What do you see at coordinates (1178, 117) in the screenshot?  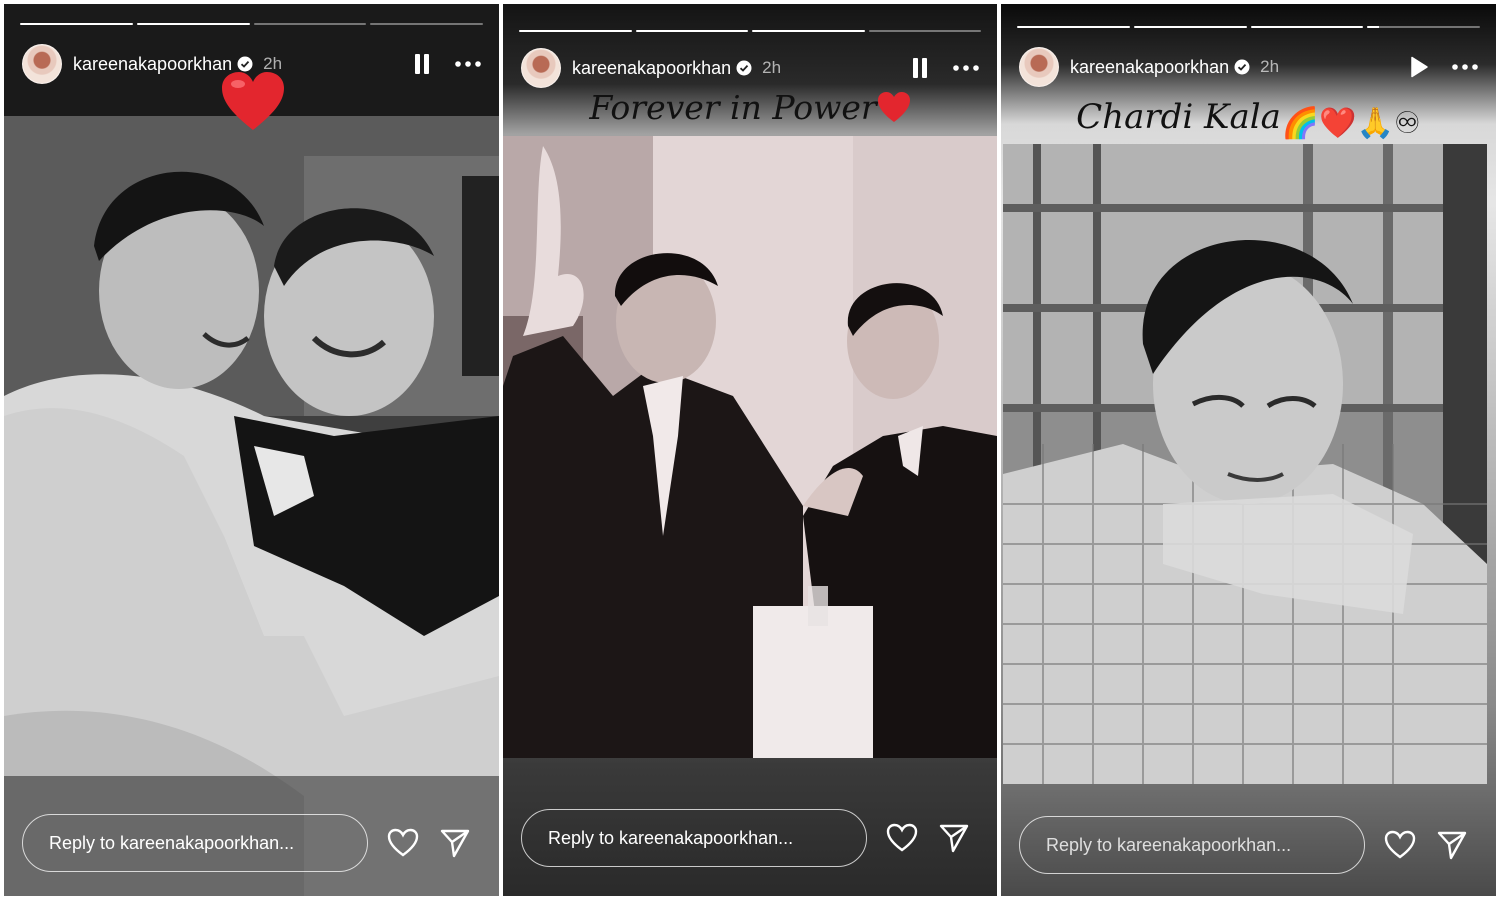 I see `caption-text: Chardi Kala` at bounding box center [1178, 117].